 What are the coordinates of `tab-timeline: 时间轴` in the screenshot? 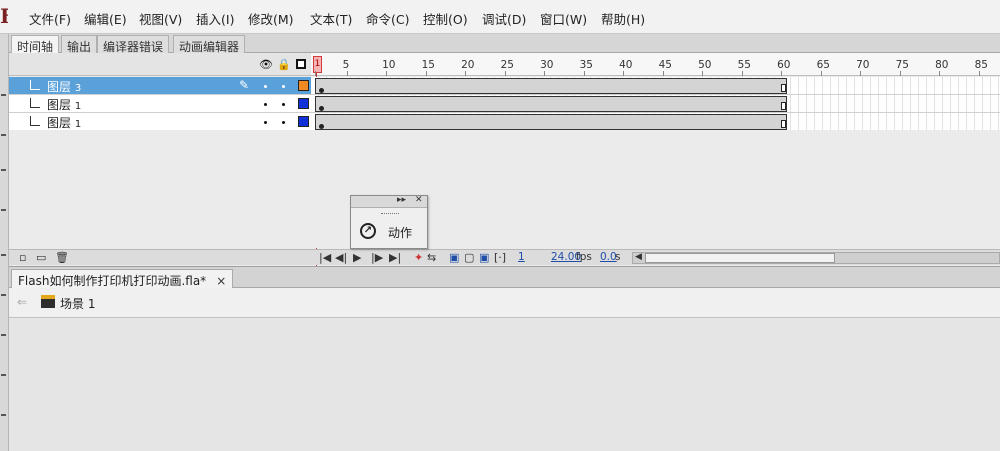 It's located at (35, 44).